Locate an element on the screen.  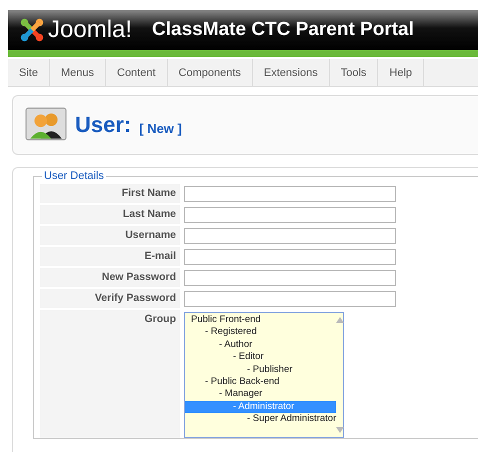
field-label: Username is located at coordinates (110, 235).